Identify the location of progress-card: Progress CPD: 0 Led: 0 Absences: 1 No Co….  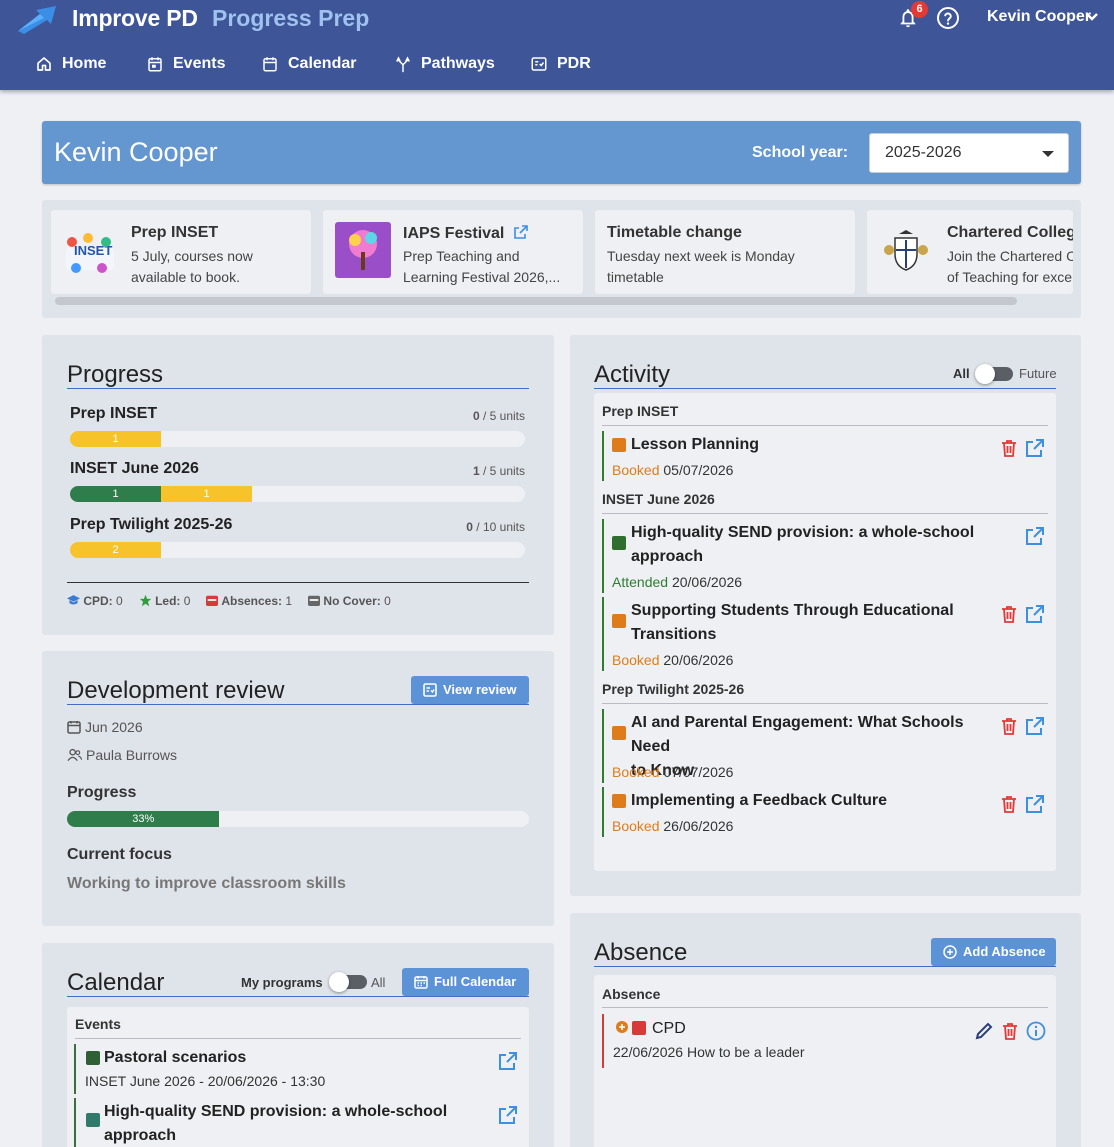
(298, 485).